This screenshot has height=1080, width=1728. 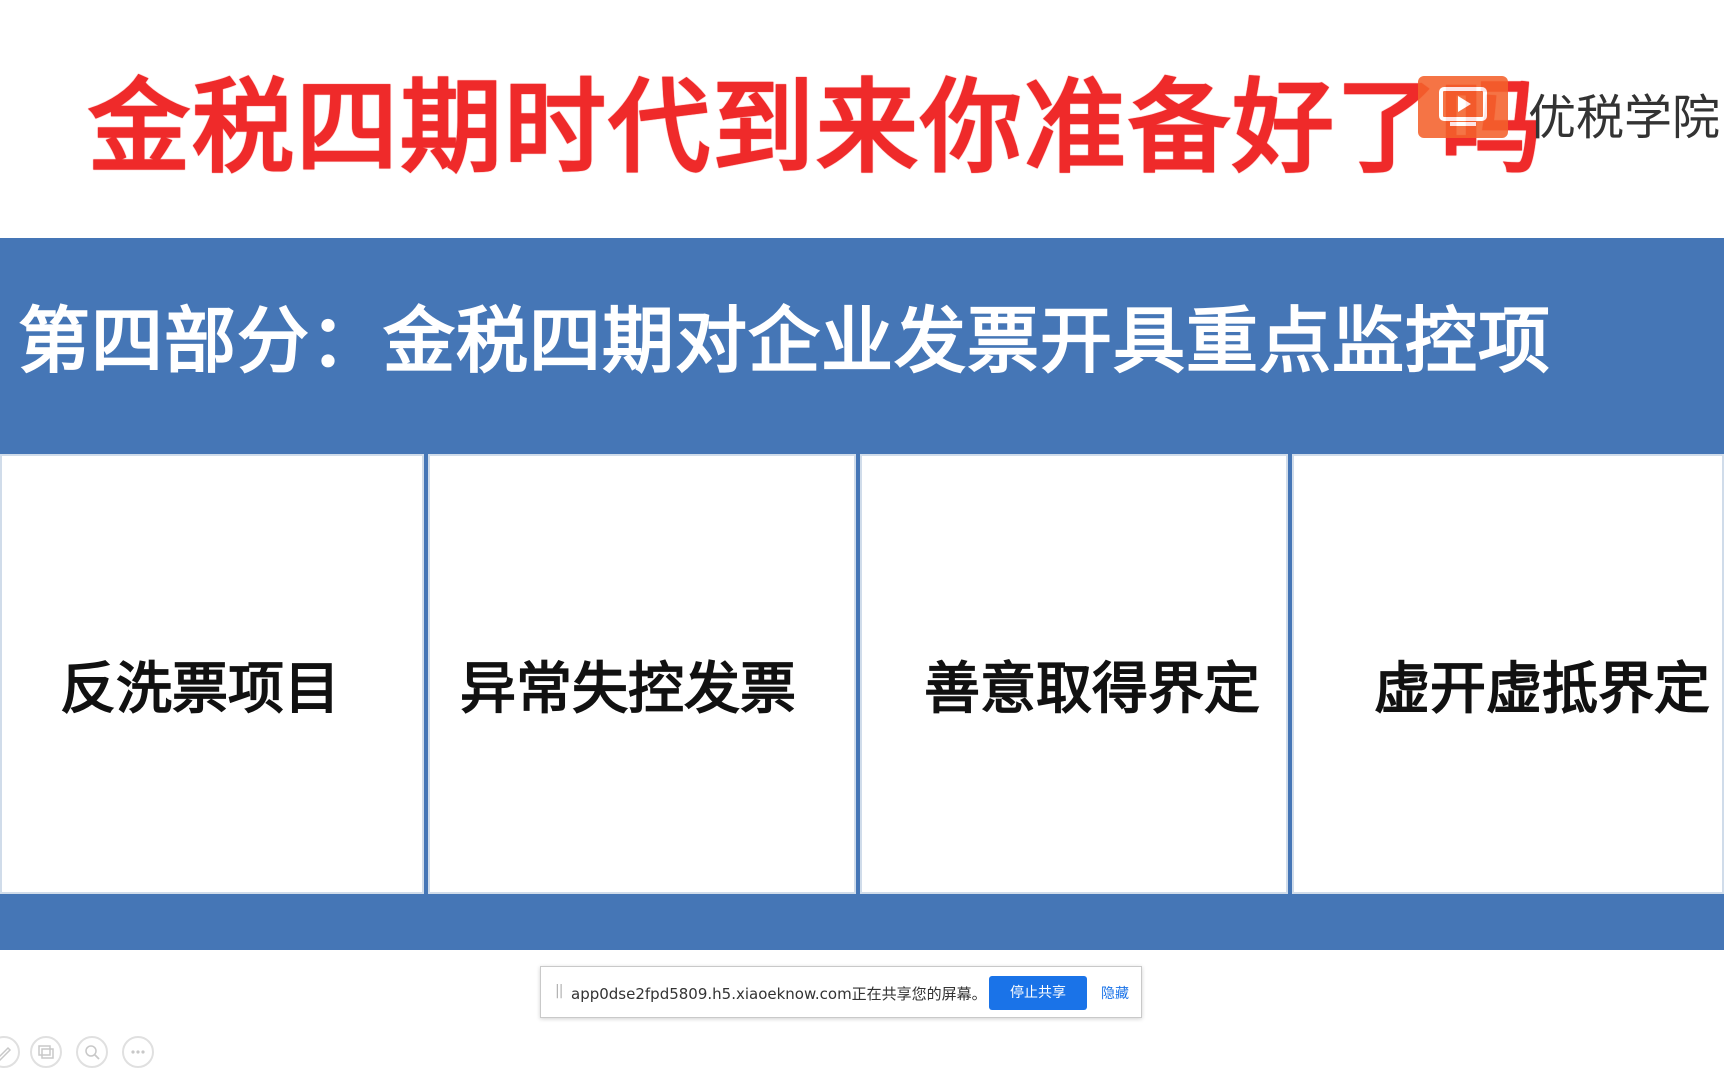 I want to click on card-label: 虚开虚抵界定, so click(x=1542, y=689).